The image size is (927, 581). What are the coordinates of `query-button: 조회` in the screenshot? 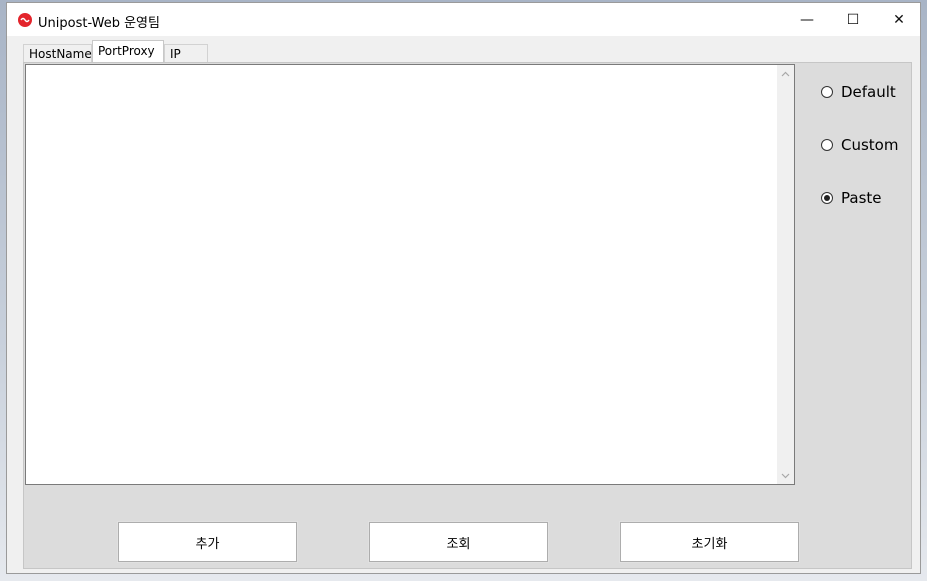 It's located at (458, 542).